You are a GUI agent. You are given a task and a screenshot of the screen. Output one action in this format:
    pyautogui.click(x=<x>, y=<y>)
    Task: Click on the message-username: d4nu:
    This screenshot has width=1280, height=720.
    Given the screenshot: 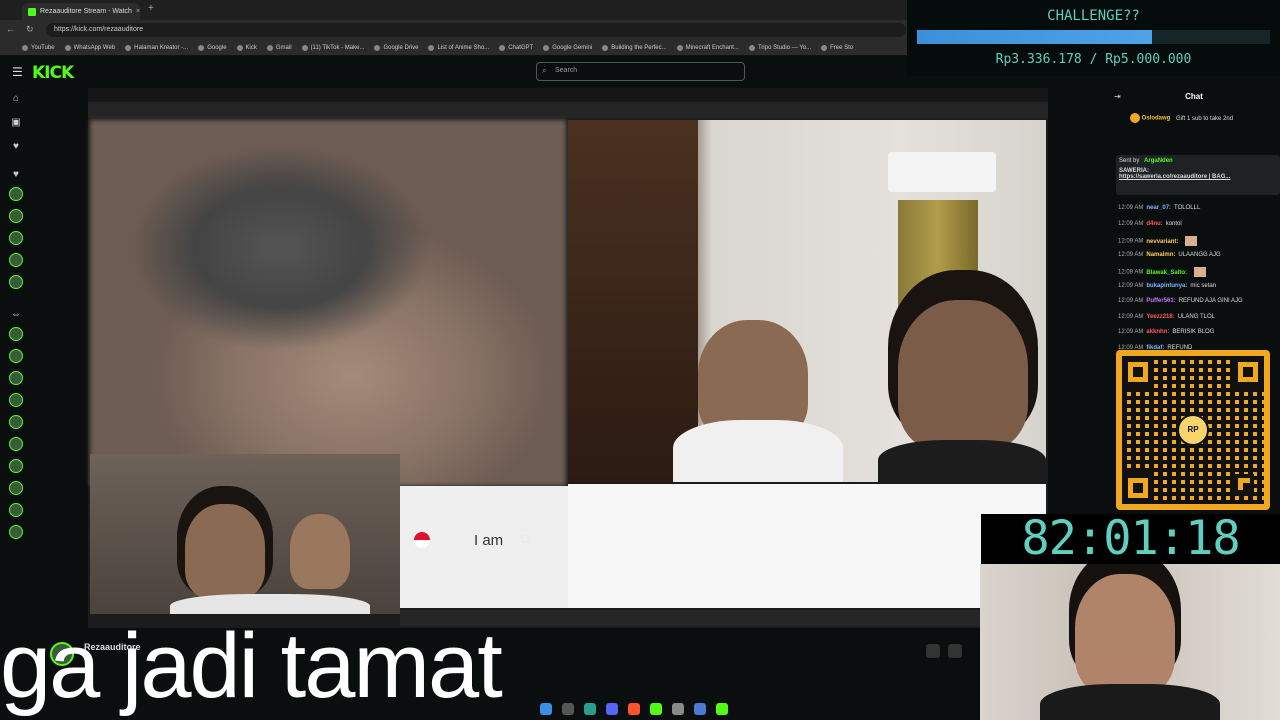 What is the action you would take?
    pyautogui.click(x=1154, y=224)
    